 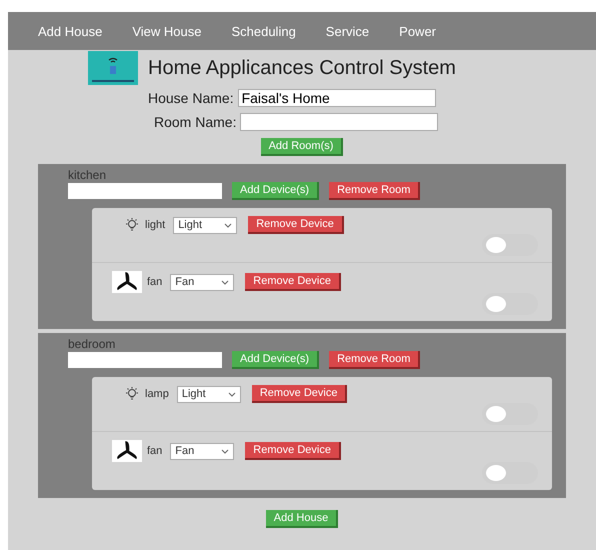 I want to click on room-name: bedroom, so click(x=92, y=344).